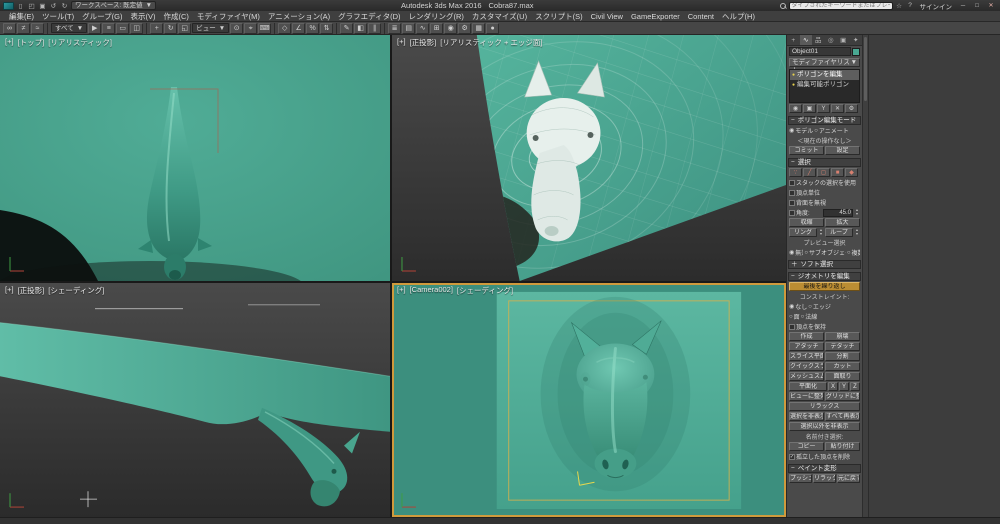 This screenshot has width=1000, height=524. I want to click on menu-customize: カスタマイズ(U), so click(499, 16).